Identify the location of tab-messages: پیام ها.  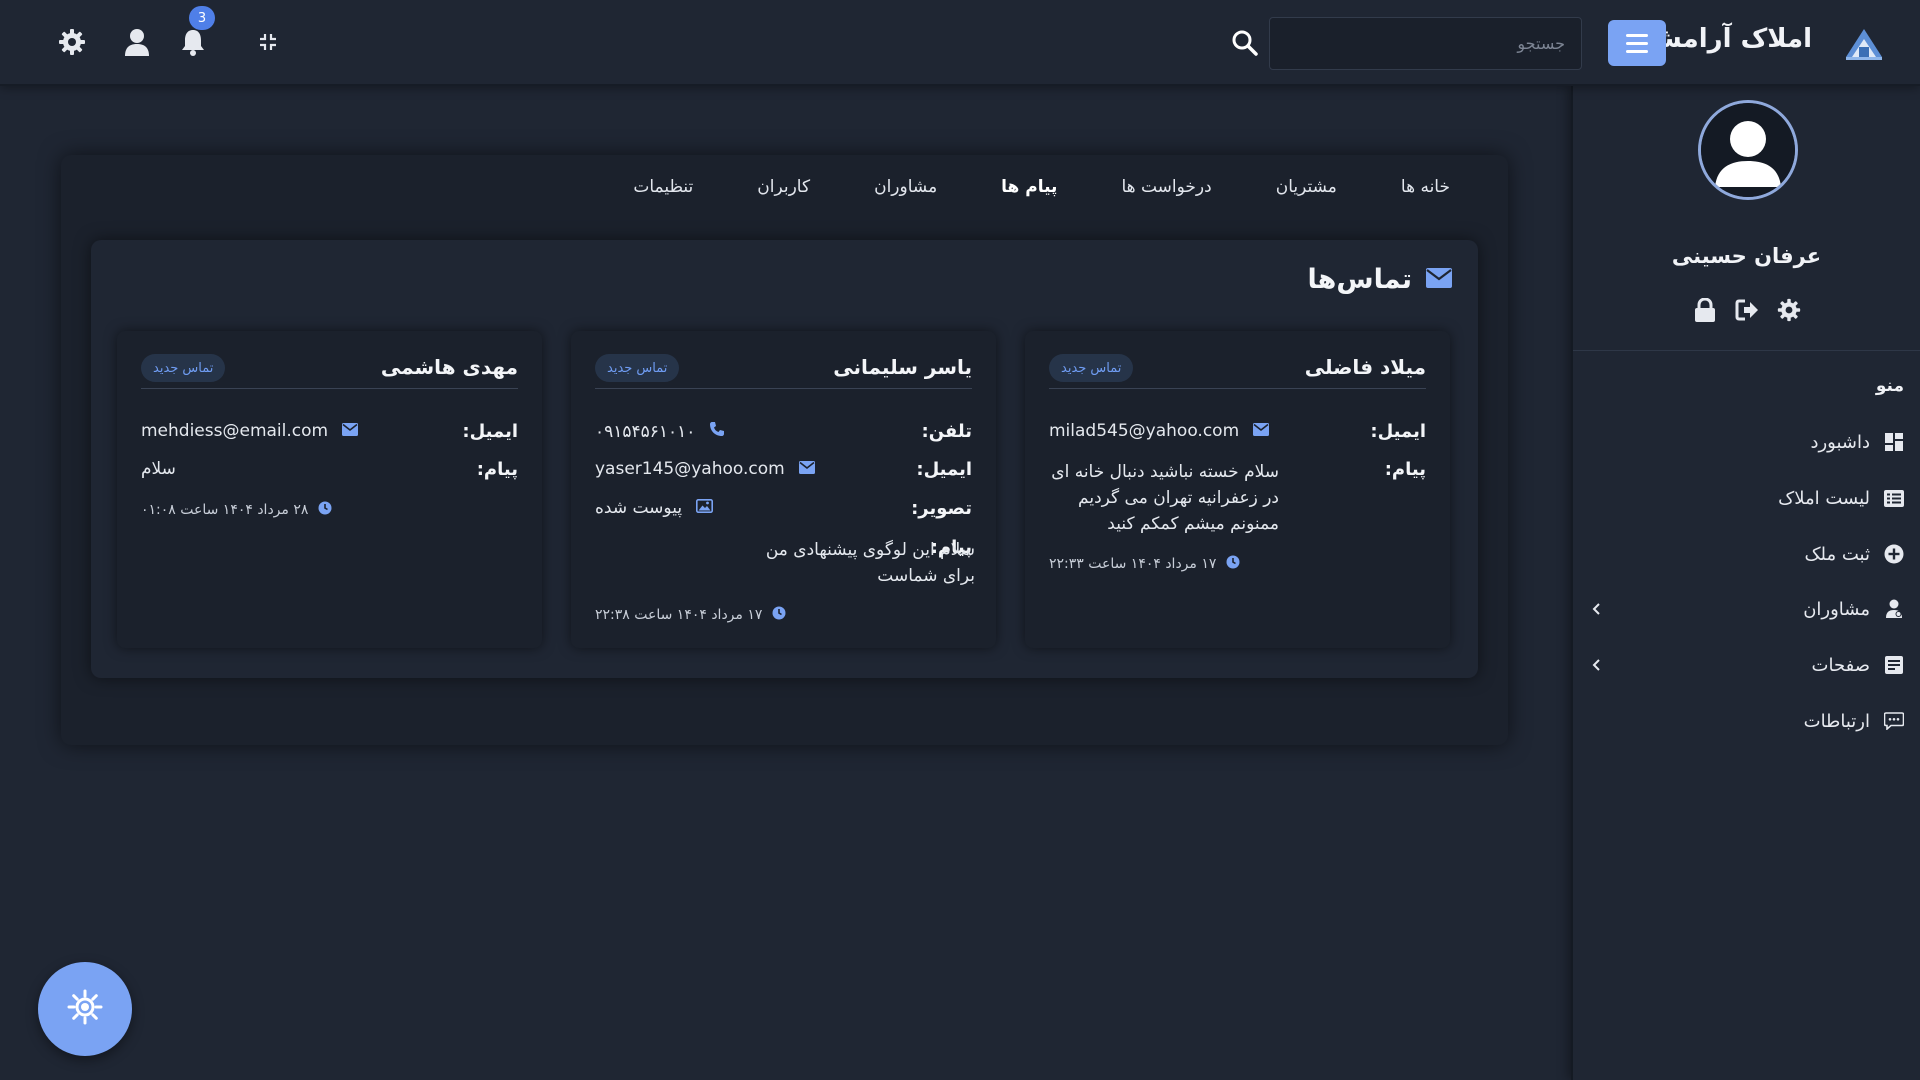
(1029, 187).